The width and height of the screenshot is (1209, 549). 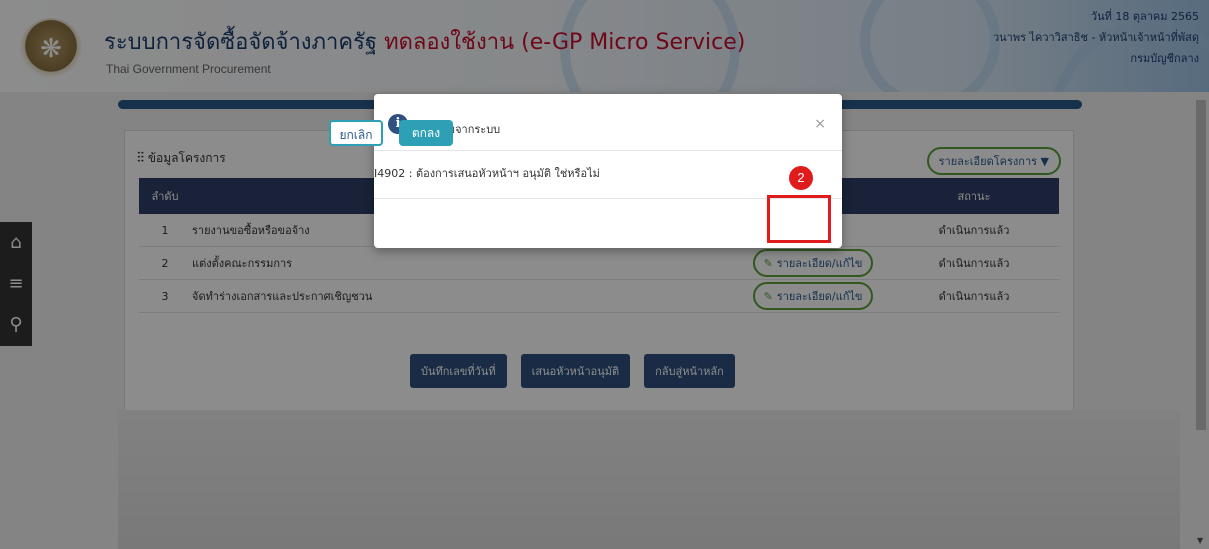 I want to click on cancel-button: ยกเลิก, so click(x=356, y=133).